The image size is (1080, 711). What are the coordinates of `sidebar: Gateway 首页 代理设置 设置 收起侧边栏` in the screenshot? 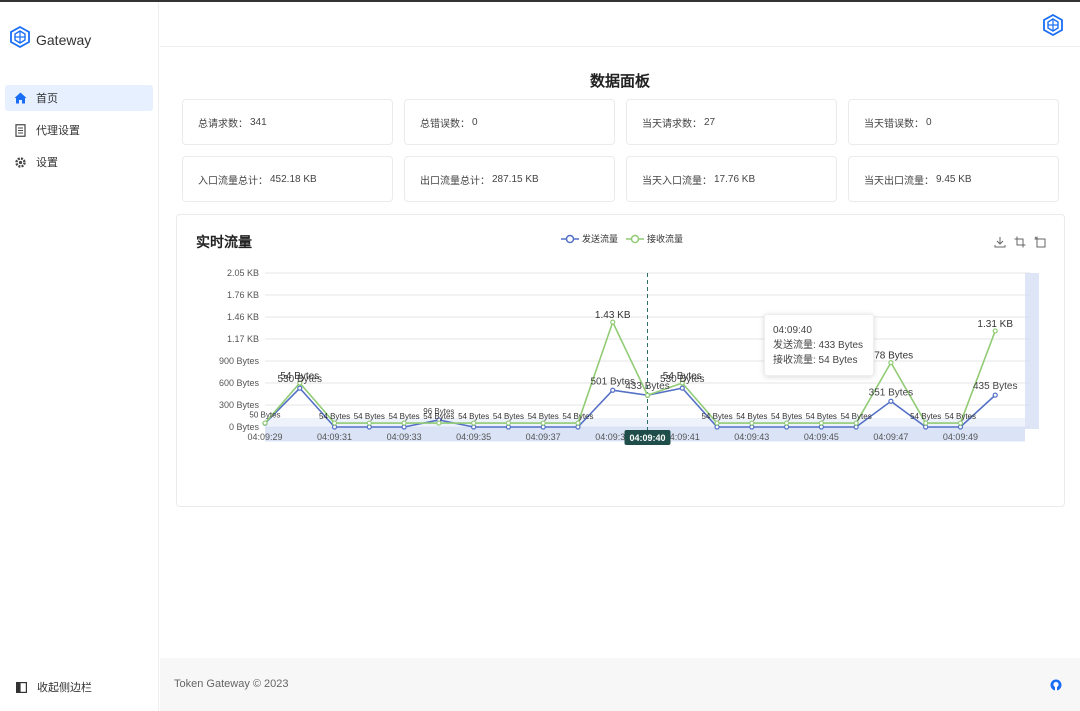 It's located at (79, 356).